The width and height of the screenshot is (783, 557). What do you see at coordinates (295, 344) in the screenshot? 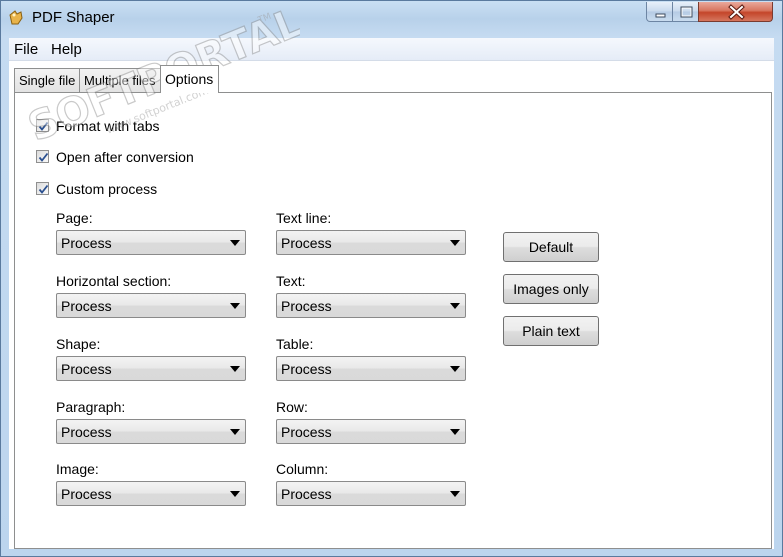
I see `table-label: Table:` at bounding box center [295, 344].